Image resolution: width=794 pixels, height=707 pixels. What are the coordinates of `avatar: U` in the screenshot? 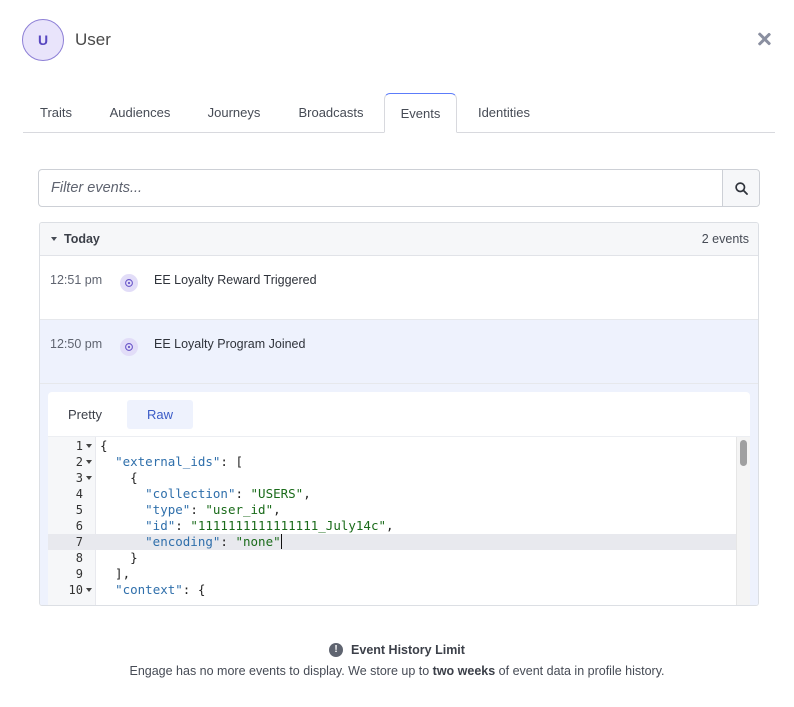 It's located at (43, 40).